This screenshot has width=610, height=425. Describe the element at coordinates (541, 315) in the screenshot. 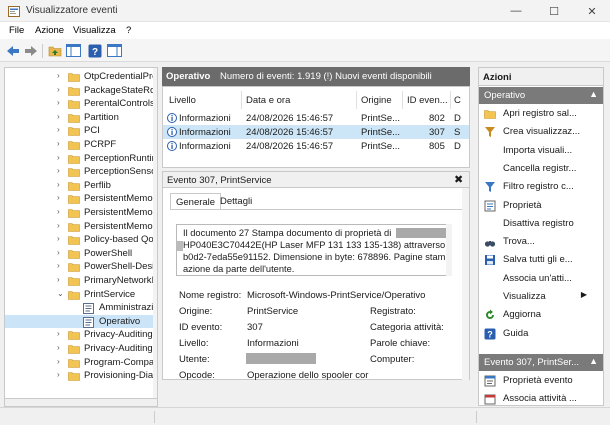

I see `action-item: Aggiorna` at that location.